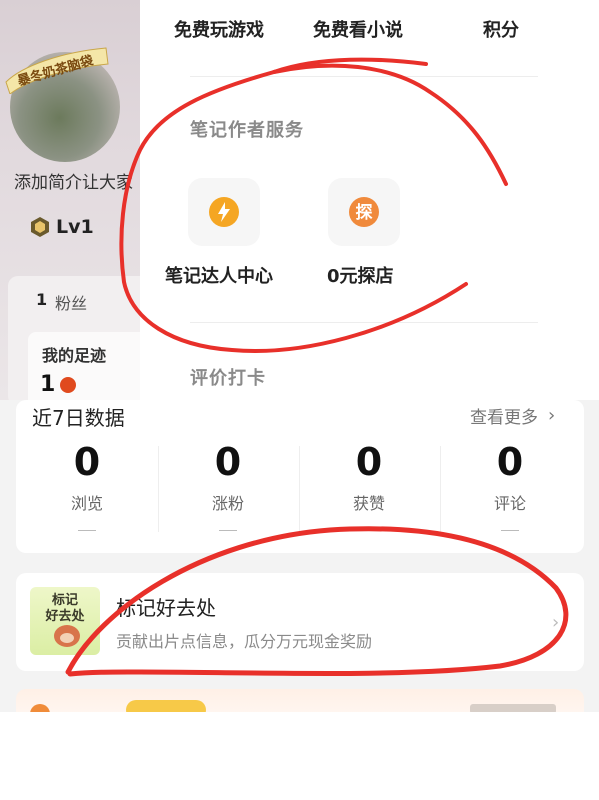  Describe the element at coordinates (360, 275) in the screenshot. I see `explore-shop-label: 0元探店` at that location.